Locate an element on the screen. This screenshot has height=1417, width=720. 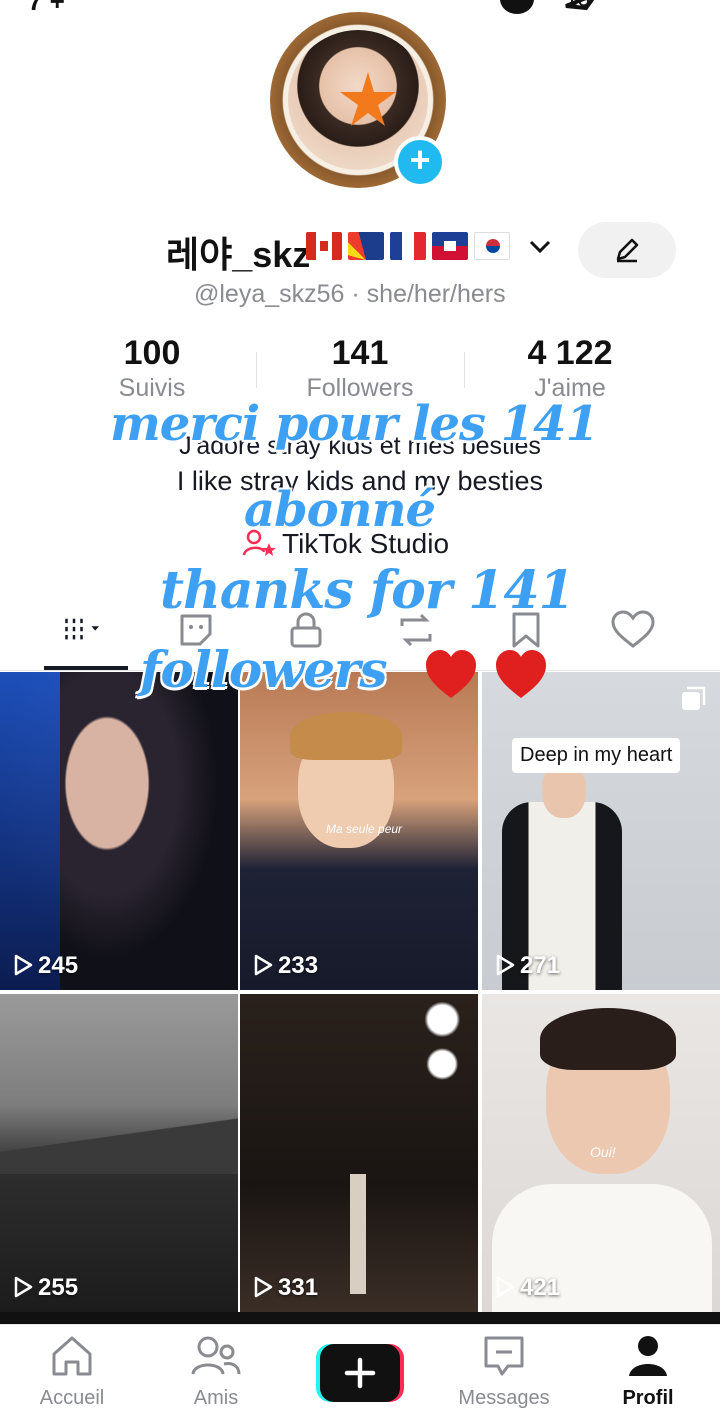
view-count: 255 is located at coordinates (45, 1288).